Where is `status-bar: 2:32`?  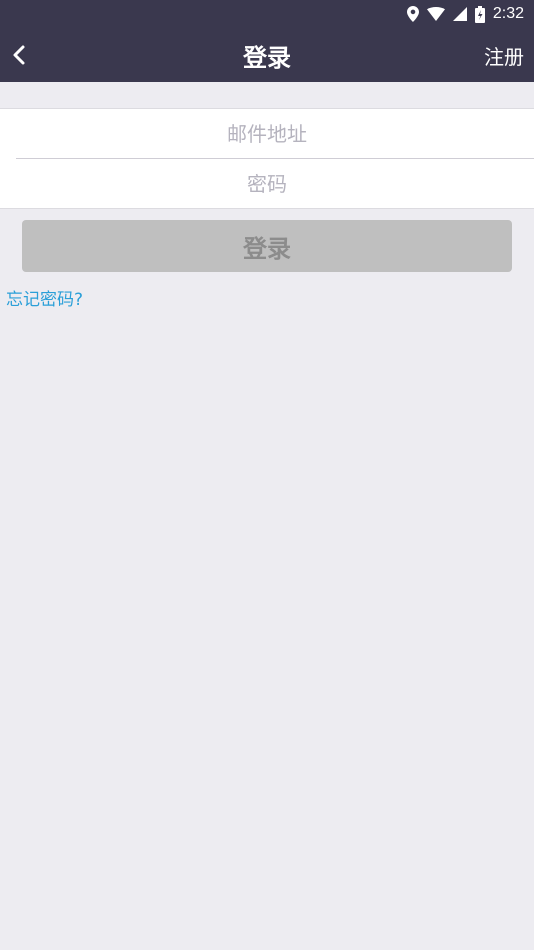
status-bar: 2:32 is located at coordinates (267, 14).